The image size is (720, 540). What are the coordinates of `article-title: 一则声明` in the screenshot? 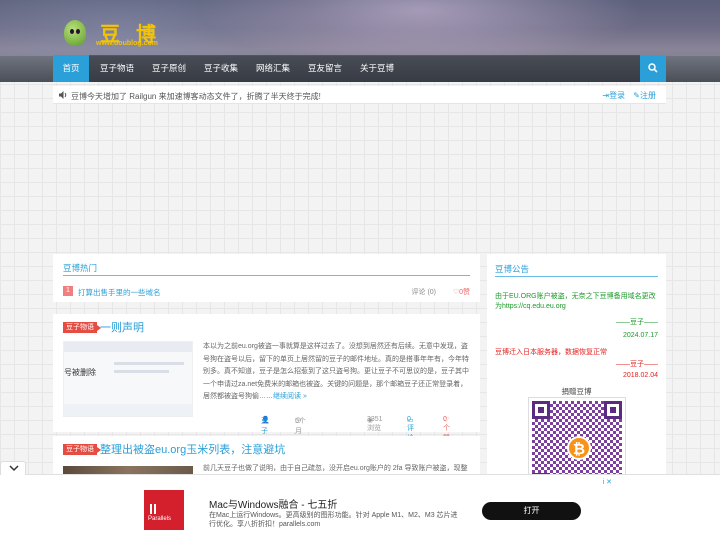 It's located at (122, 327).